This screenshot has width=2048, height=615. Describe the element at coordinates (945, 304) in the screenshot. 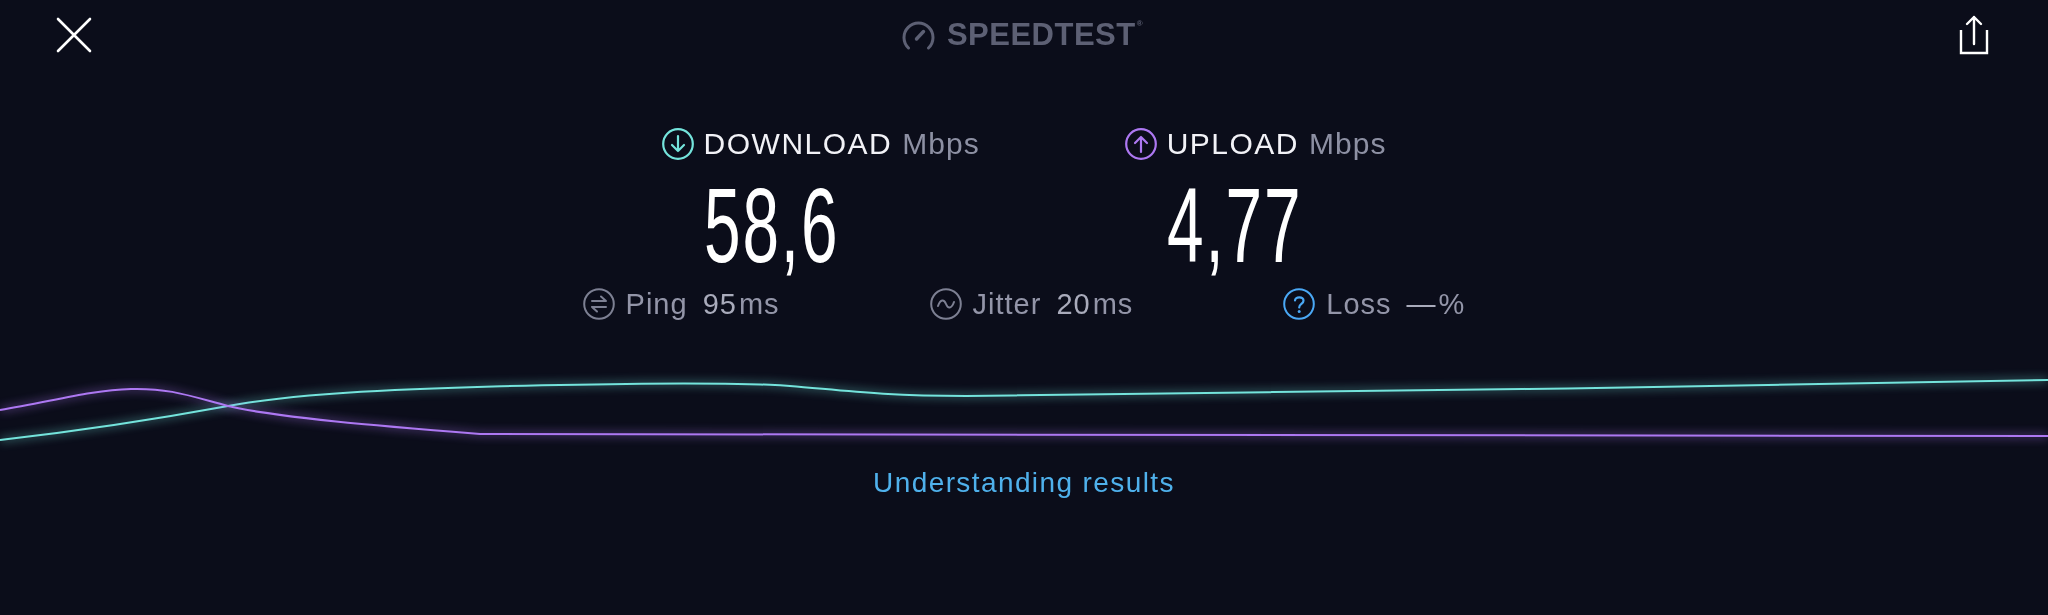

I see `wave-icon` at that location.